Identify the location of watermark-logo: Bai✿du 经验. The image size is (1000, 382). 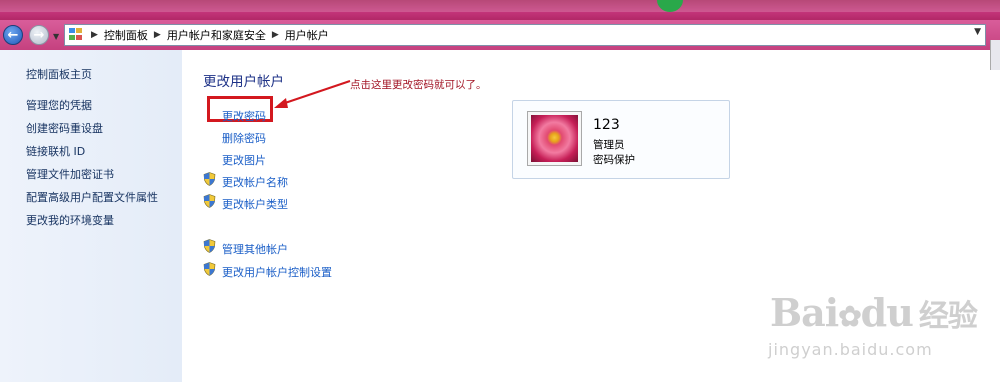
(874, 312).